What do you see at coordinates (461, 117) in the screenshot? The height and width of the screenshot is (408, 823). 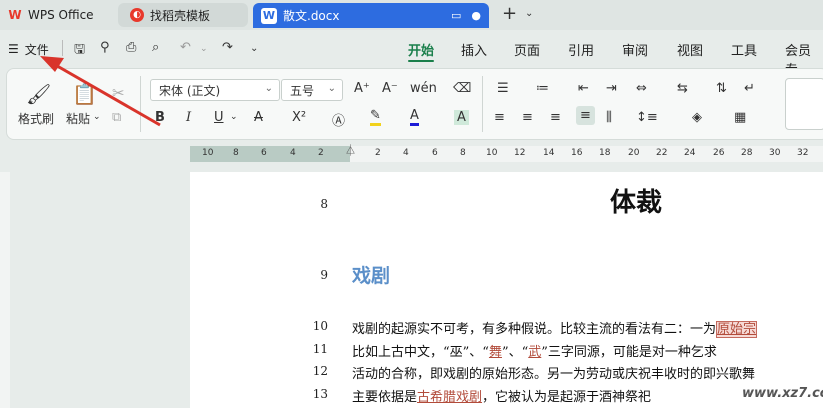 I see `char-shading-icon: A` at bounding box center [461, 117].